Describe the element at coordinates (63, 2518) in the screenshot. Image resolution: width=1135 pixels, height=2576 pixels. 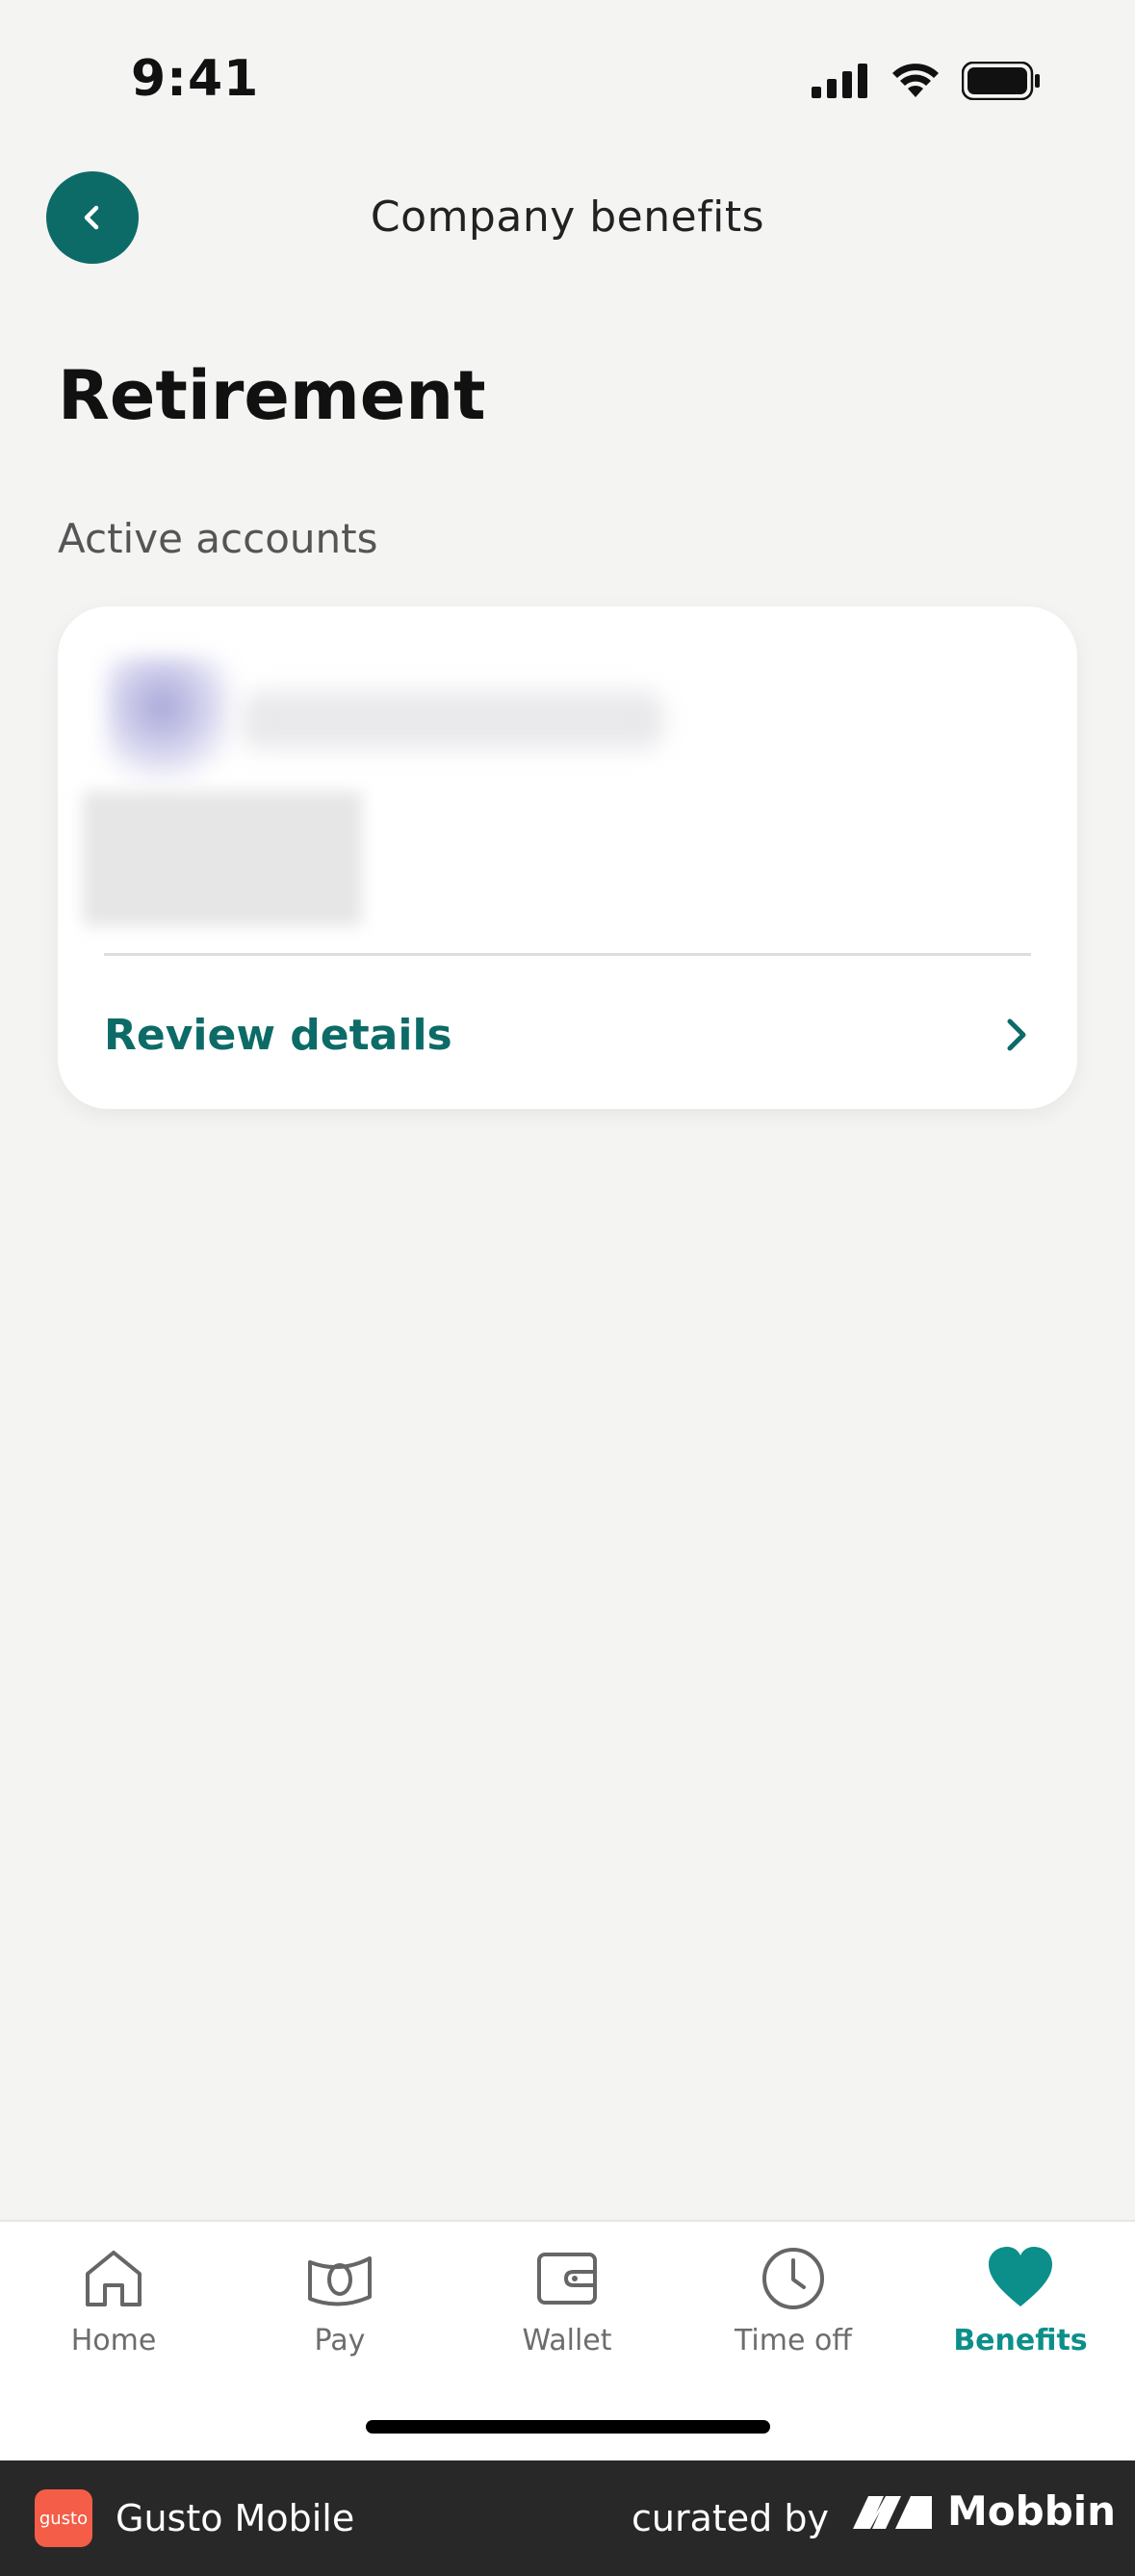
I see `gusto-logo: gusto` at that location.